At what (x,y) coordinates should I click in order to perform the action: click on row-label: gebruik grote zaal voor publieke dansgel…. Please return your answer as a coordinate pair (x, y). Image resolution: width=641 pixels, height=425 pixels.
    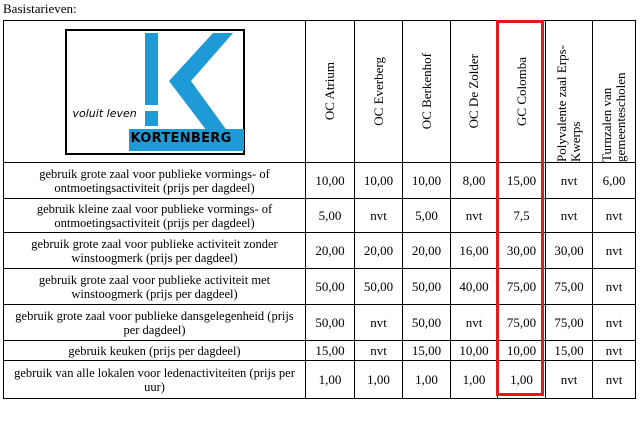
    Looking at the image, I should click on (154, 322).